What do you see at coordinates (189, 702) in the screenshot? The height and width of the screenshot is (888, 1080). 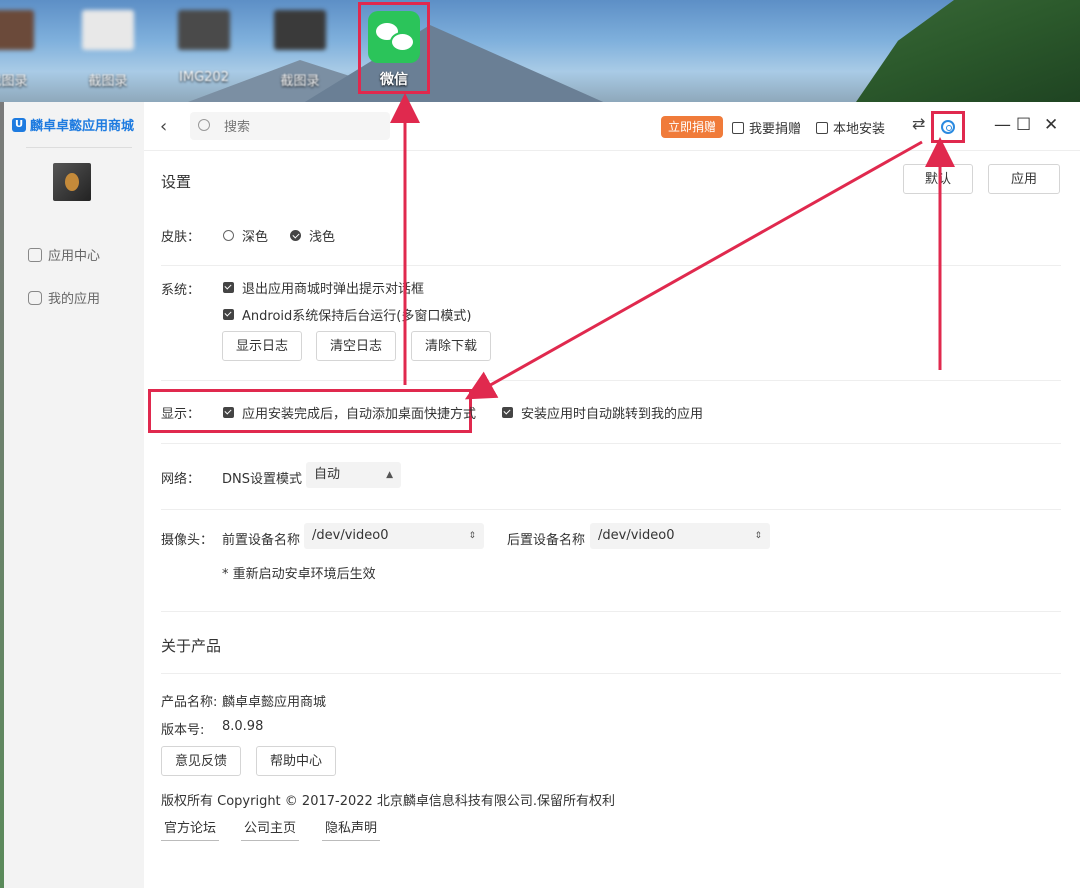 I see `product-name-label: 产品名称:` at bounding box center [189, 702].